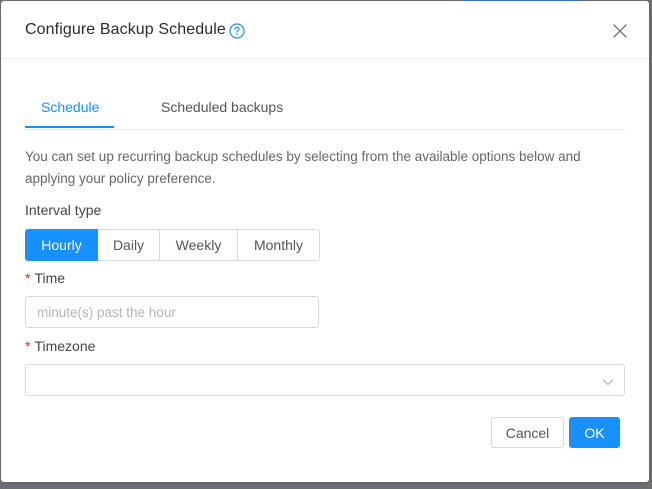  Describe the element at coordinates (326, 486) in the screenshot. I see `backdrop-bottom-strip` at that location.